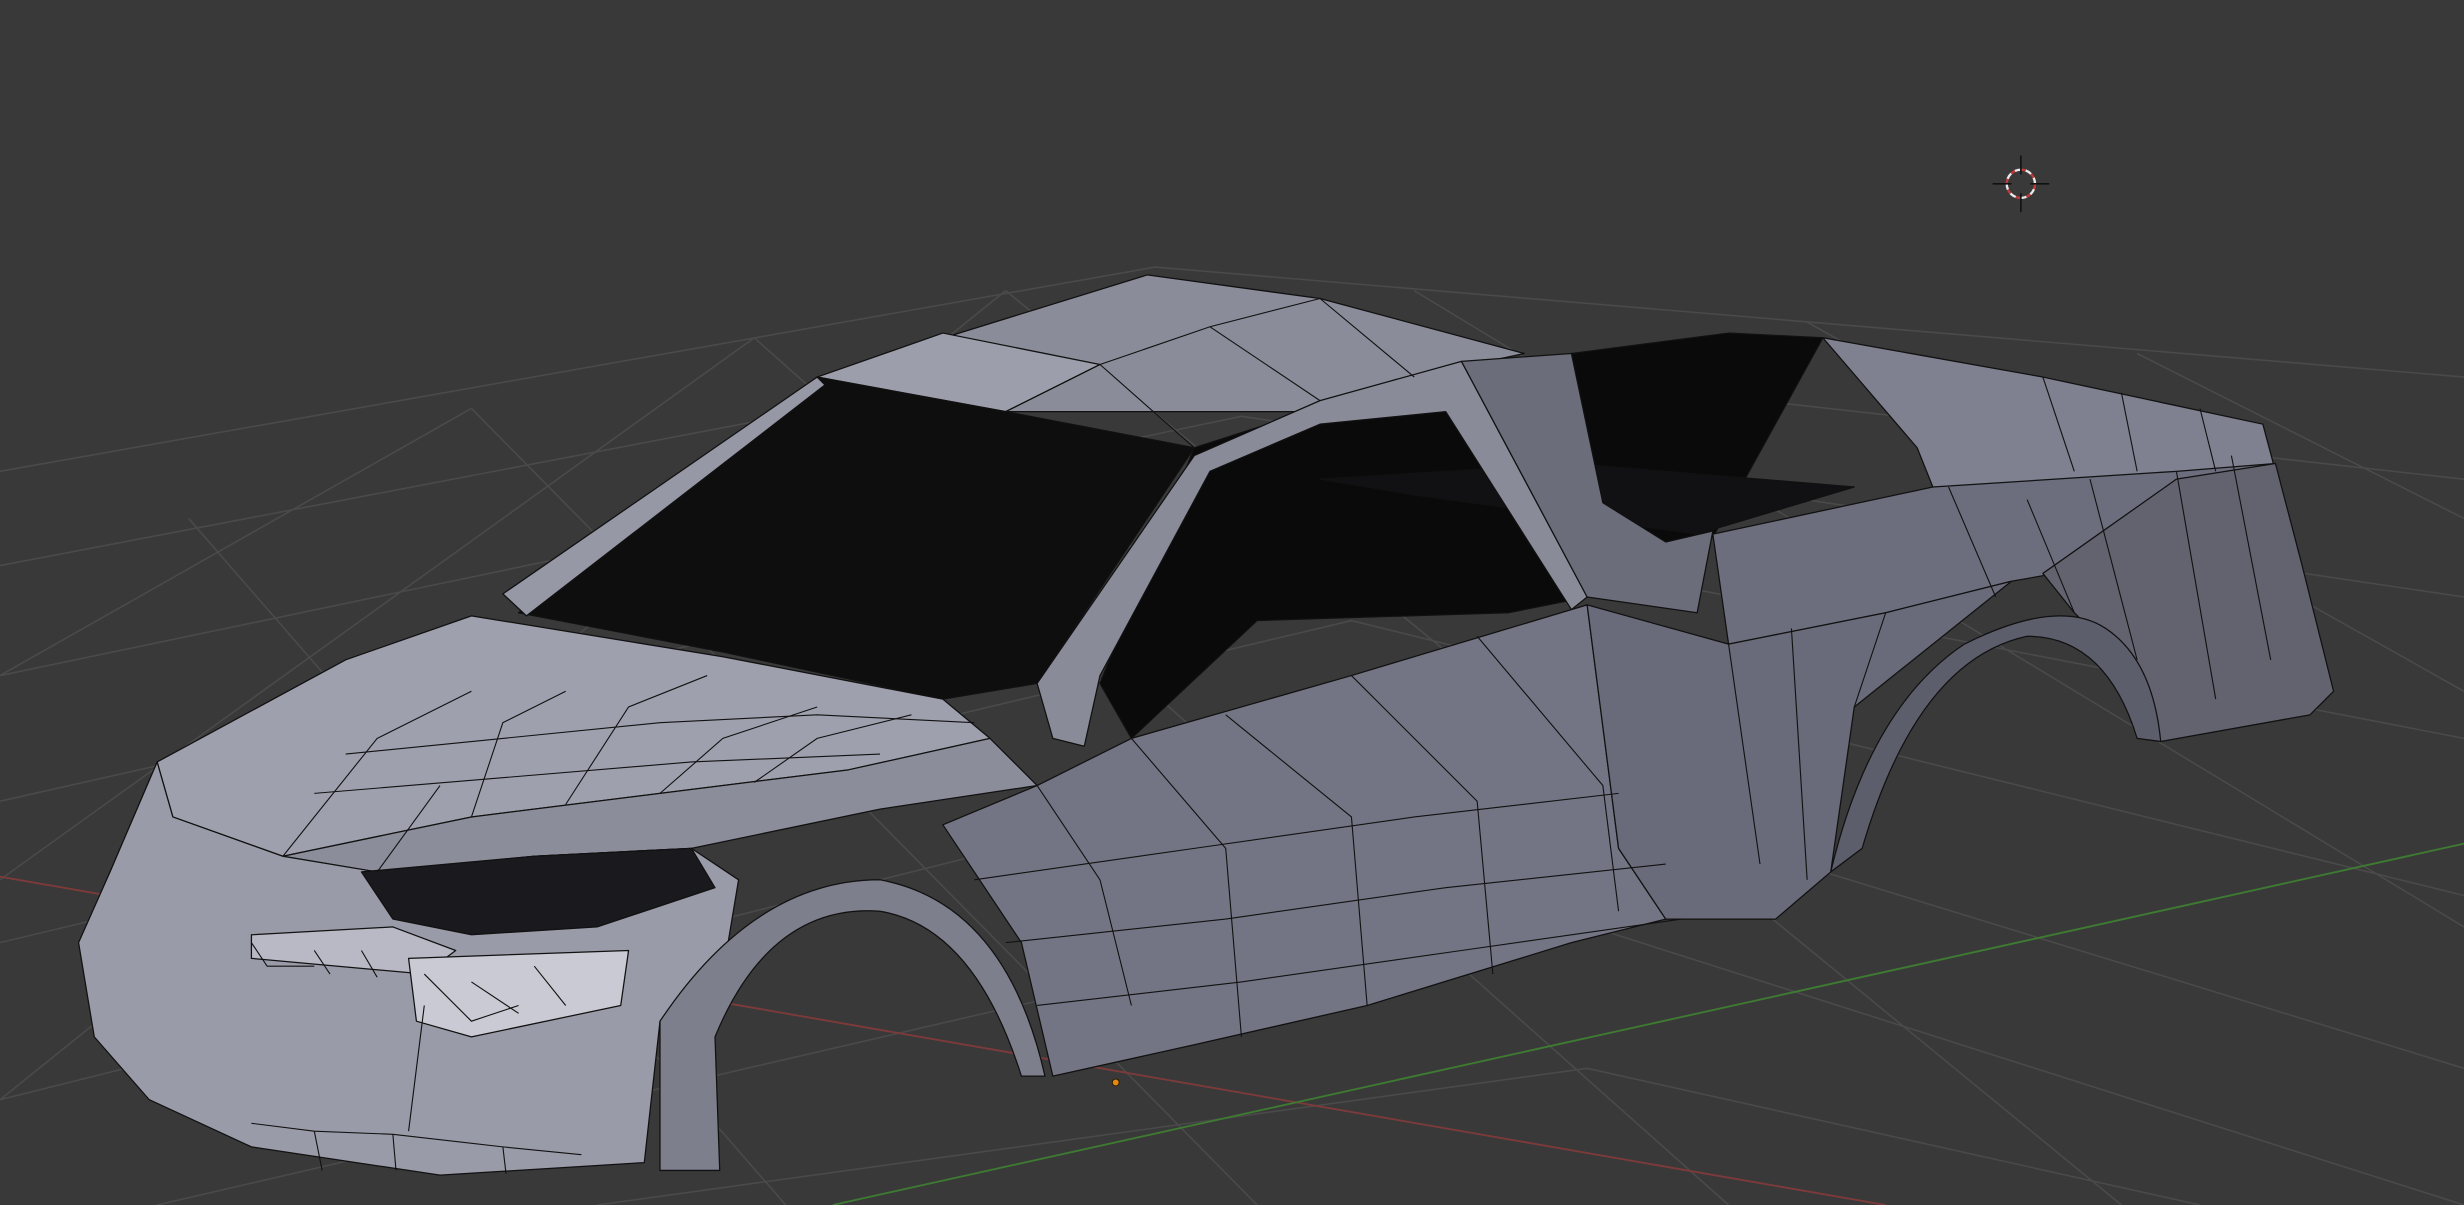 The width and height of the screenshot is (2464, 1205). Describe the element at coordinates (2021, 184) in the screenshot. I see `3d-cursor-icon` at that location.